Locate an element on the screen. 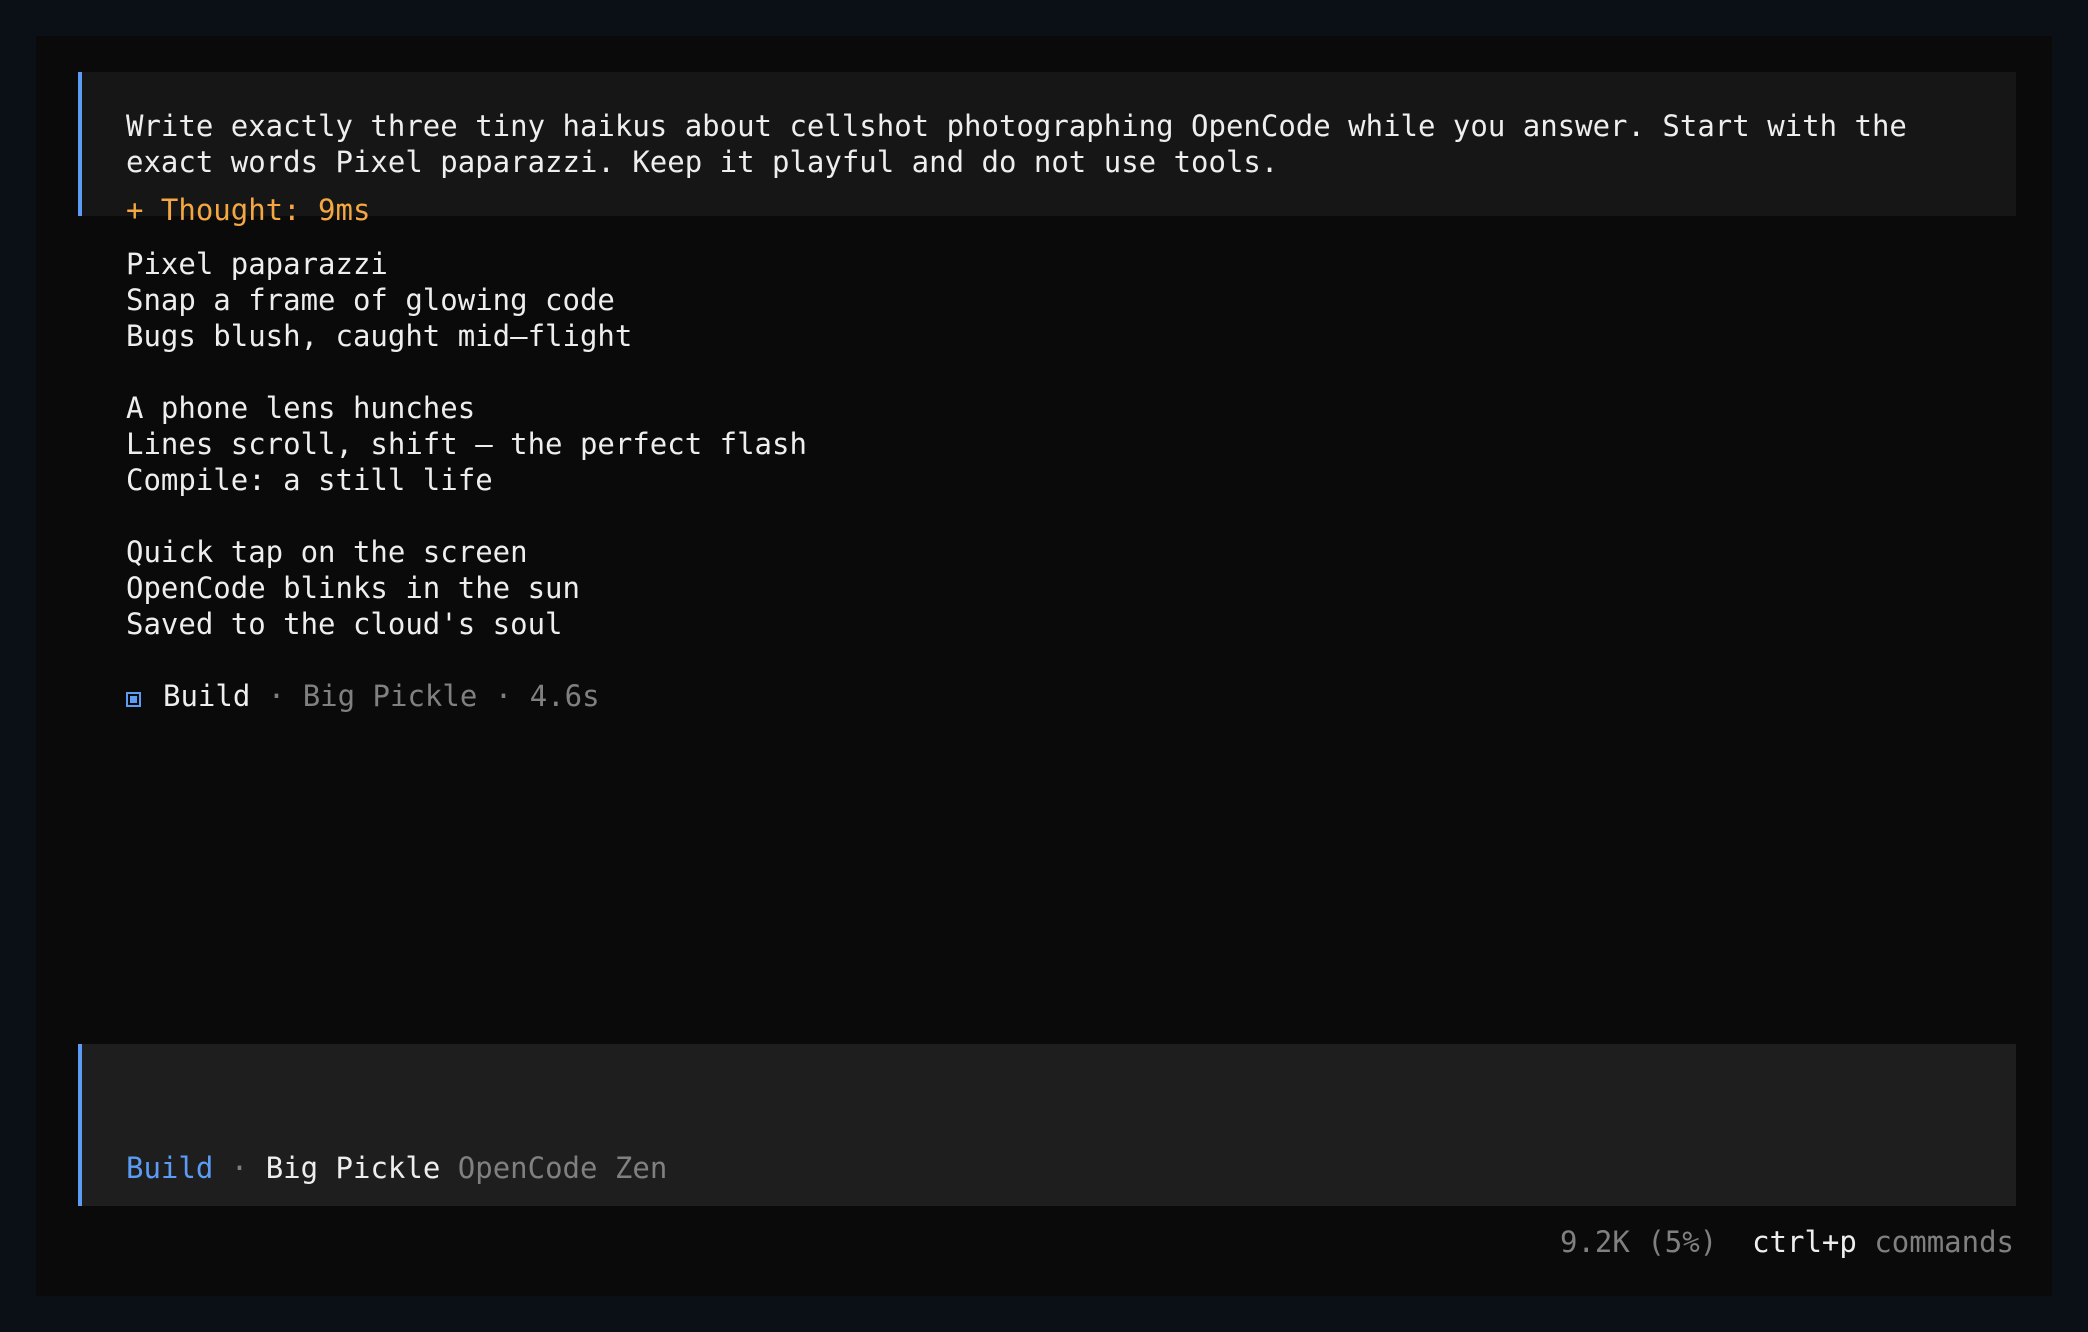 Image resolution: width=2088 pixels, height=1332 pixels. status-agent: Build is located at coordinates (207, 696).